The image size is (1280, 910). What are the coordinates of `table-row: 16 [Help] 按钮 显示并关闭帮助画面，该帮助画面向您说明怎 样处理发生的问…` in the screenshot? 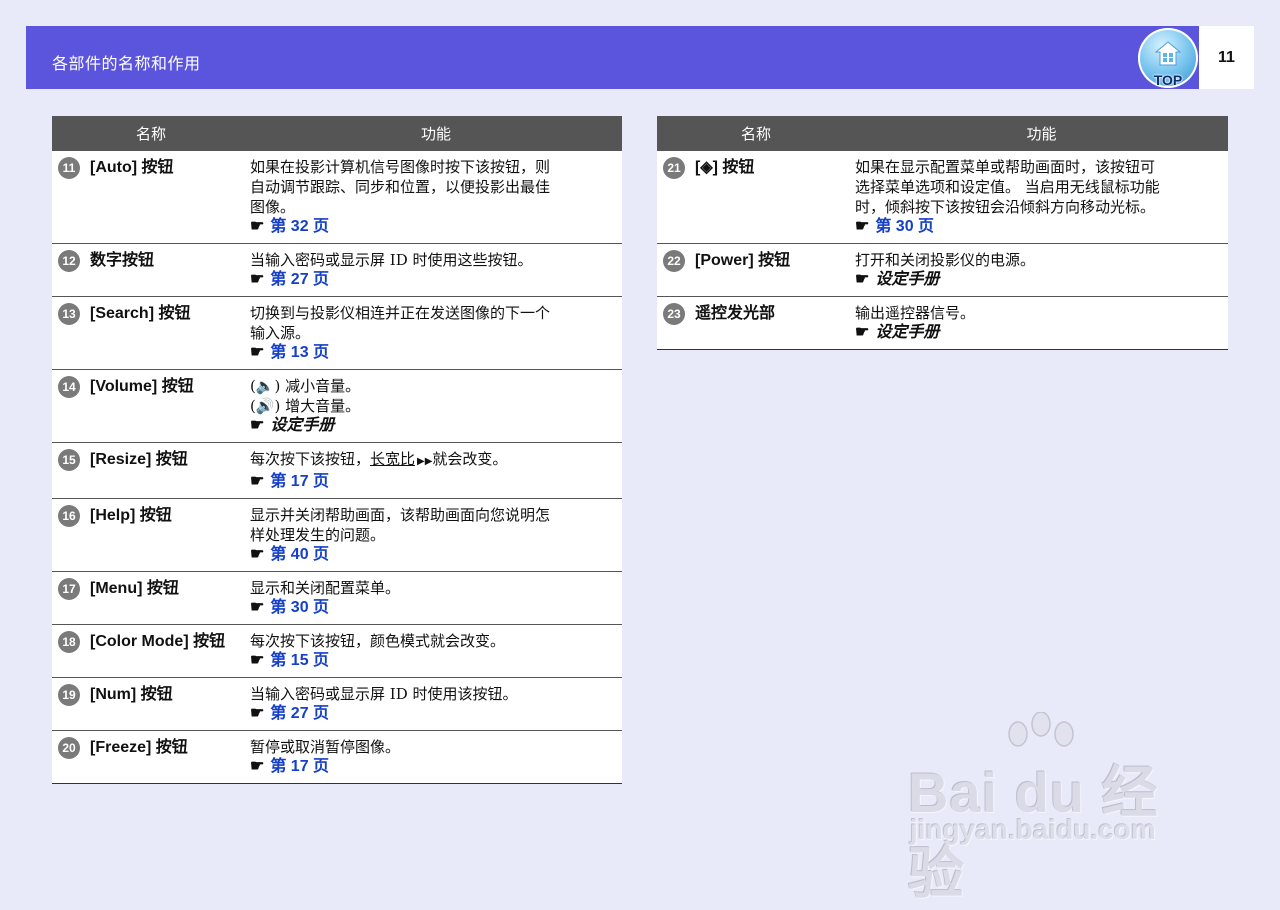 It's located at (337, 535).